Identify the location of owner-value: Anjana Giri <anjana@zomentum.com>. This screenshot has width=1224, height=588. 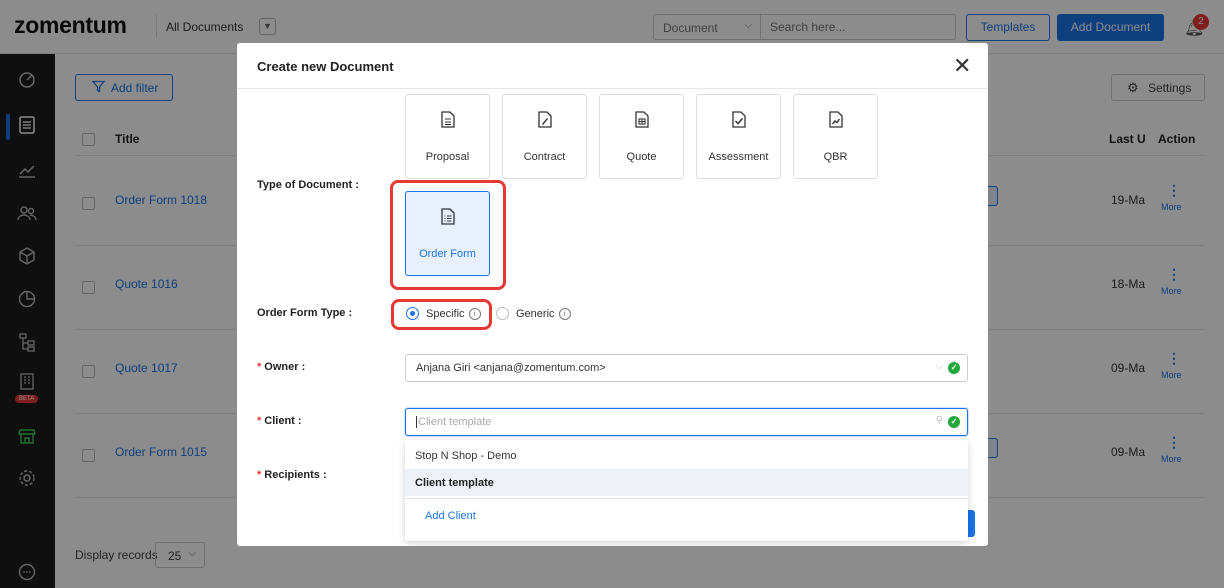
(511, 368).